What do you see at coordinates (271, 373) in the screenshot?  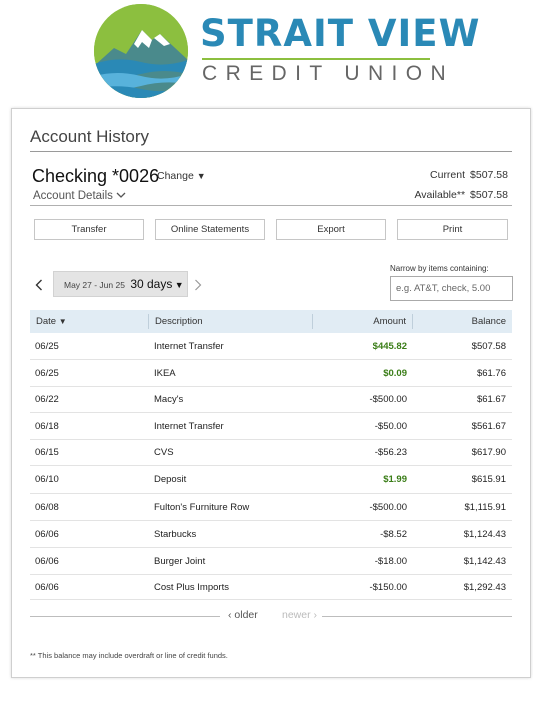 I see `table-row: 06/25 IKEA $0.09 $61.76` at bounding box center [271, 373].